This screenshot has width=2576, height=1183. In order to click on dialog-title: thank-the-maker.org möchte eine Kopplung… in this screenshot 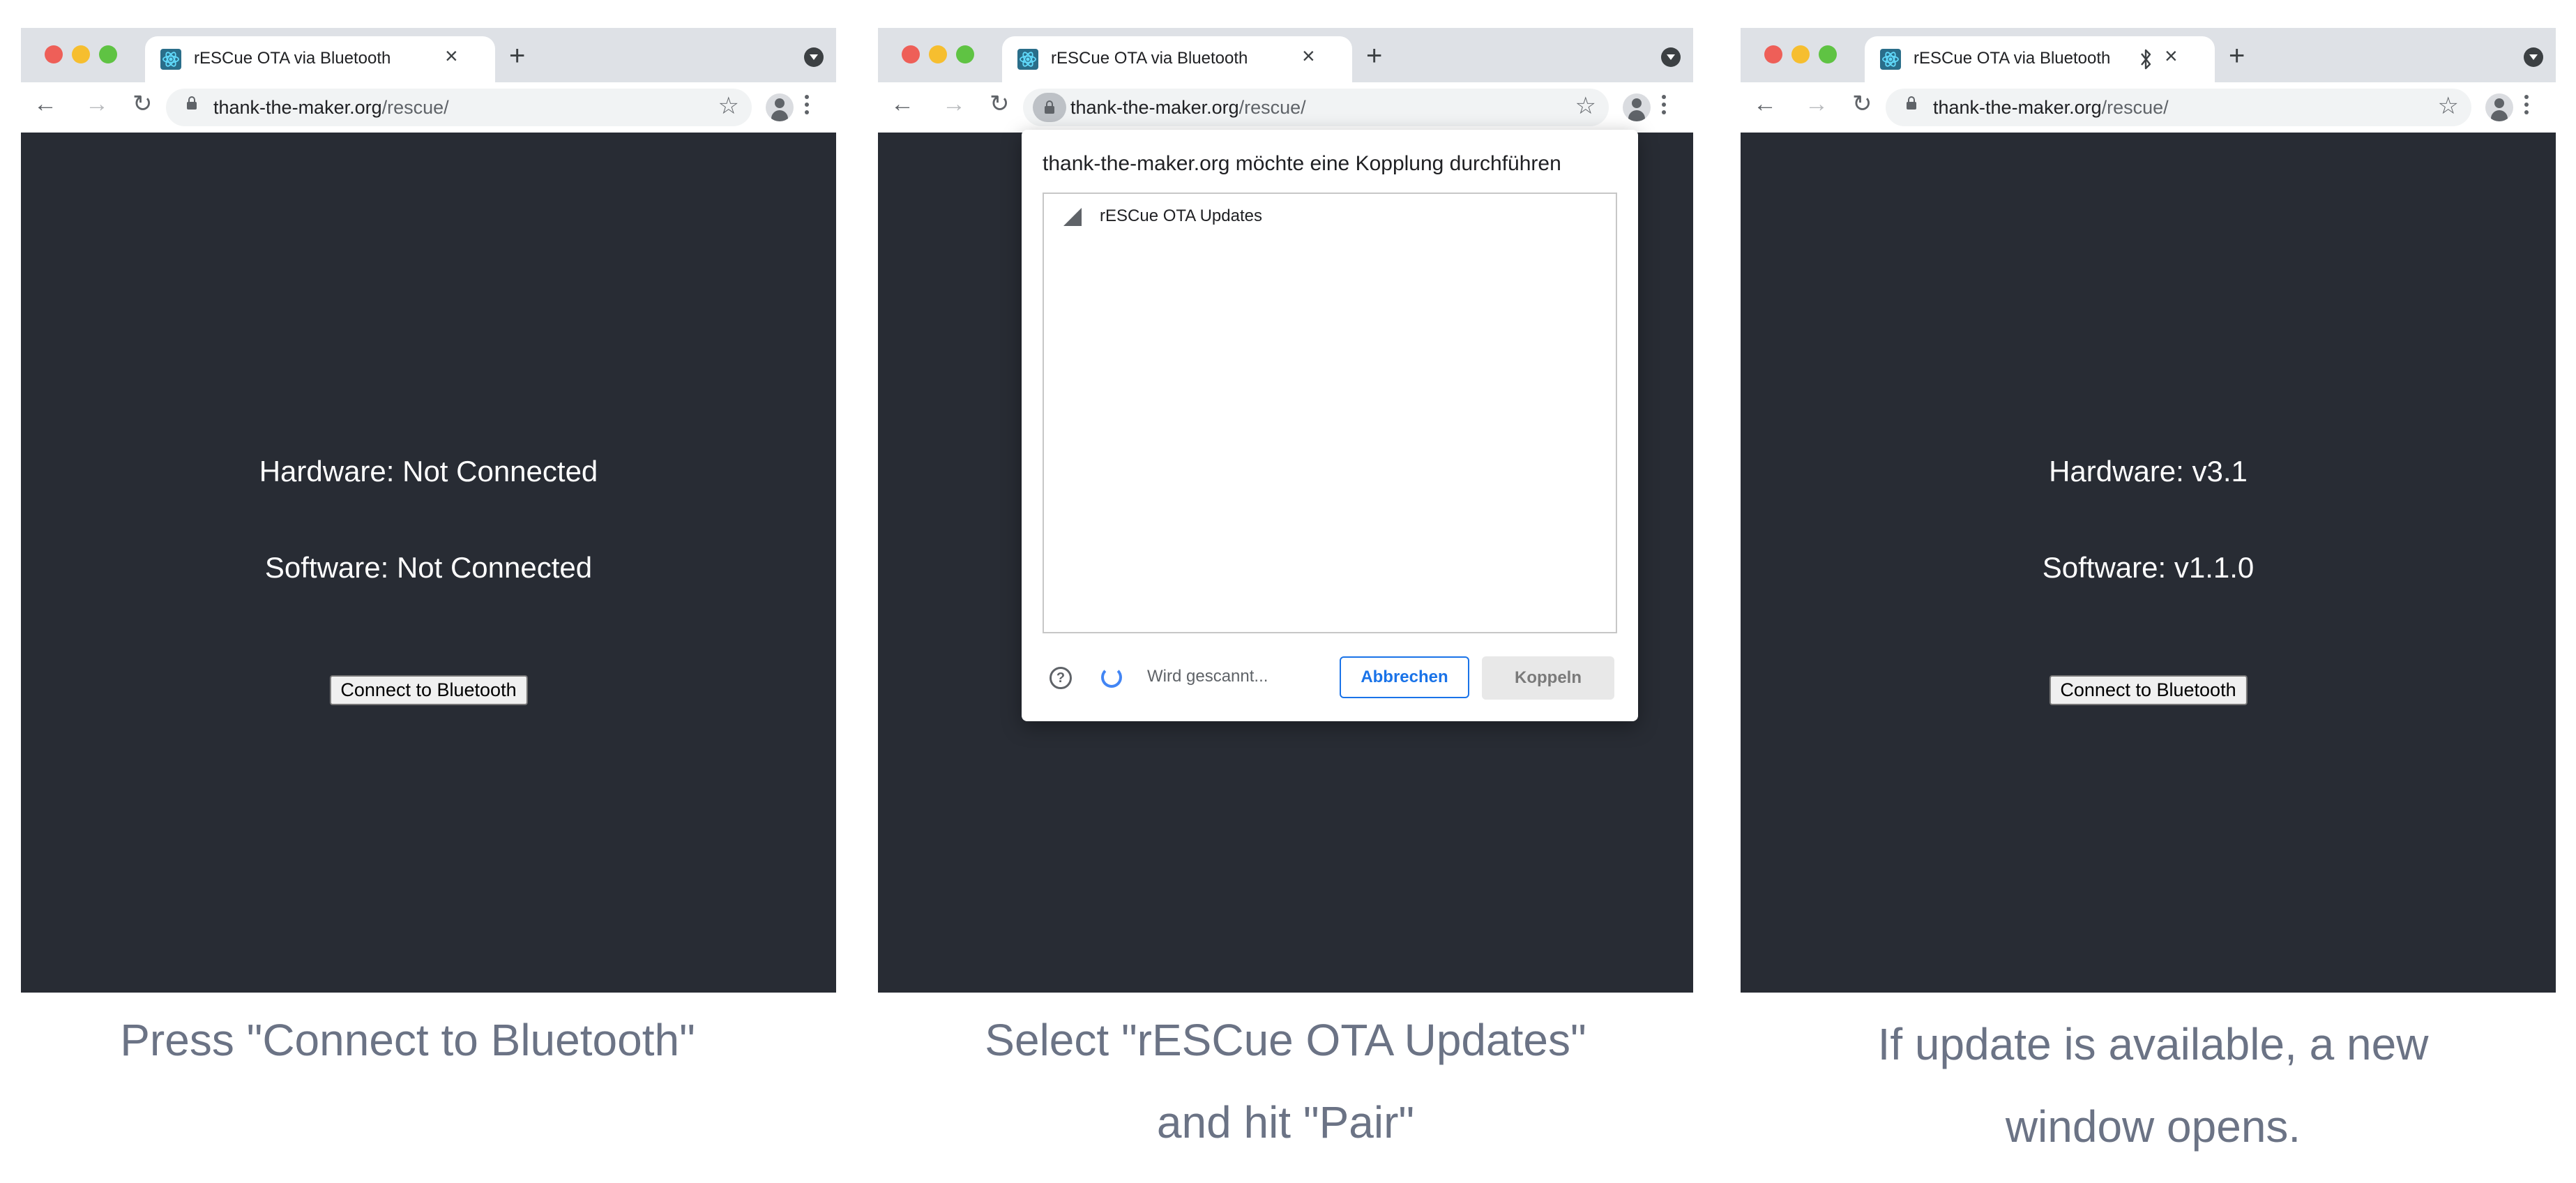, I will do `click(1302, 163)`.